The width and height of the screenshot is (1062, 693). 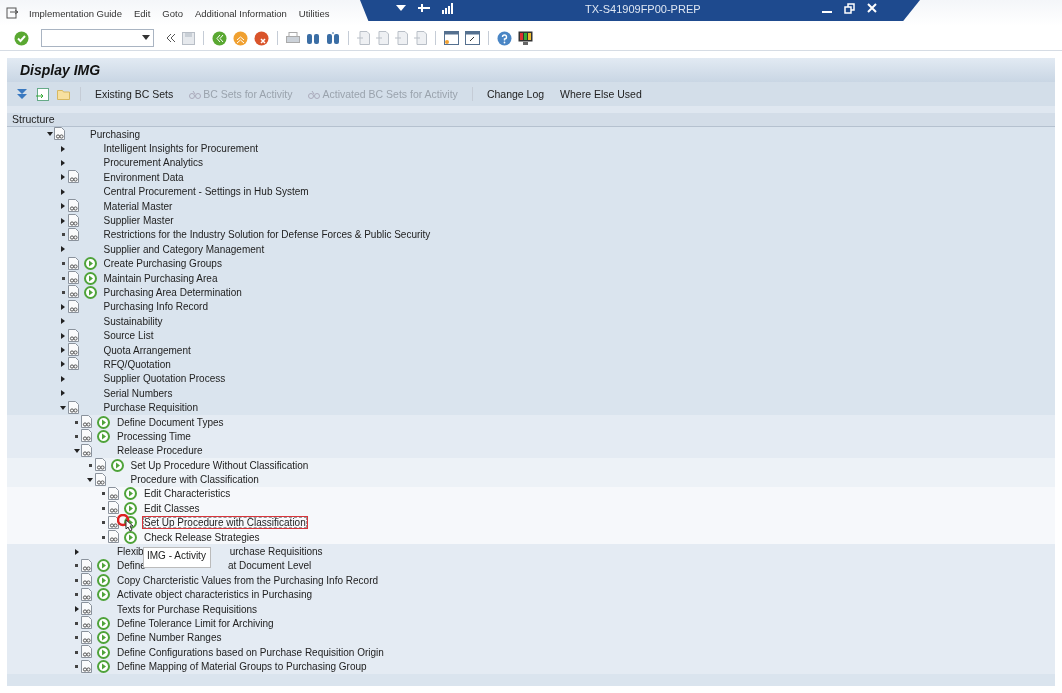 What do you see at coordinates (181, 149) in the screenshot?
I see `tree-node-label: Intelligent Insights for Procurement` at bounding box center [181, 149].